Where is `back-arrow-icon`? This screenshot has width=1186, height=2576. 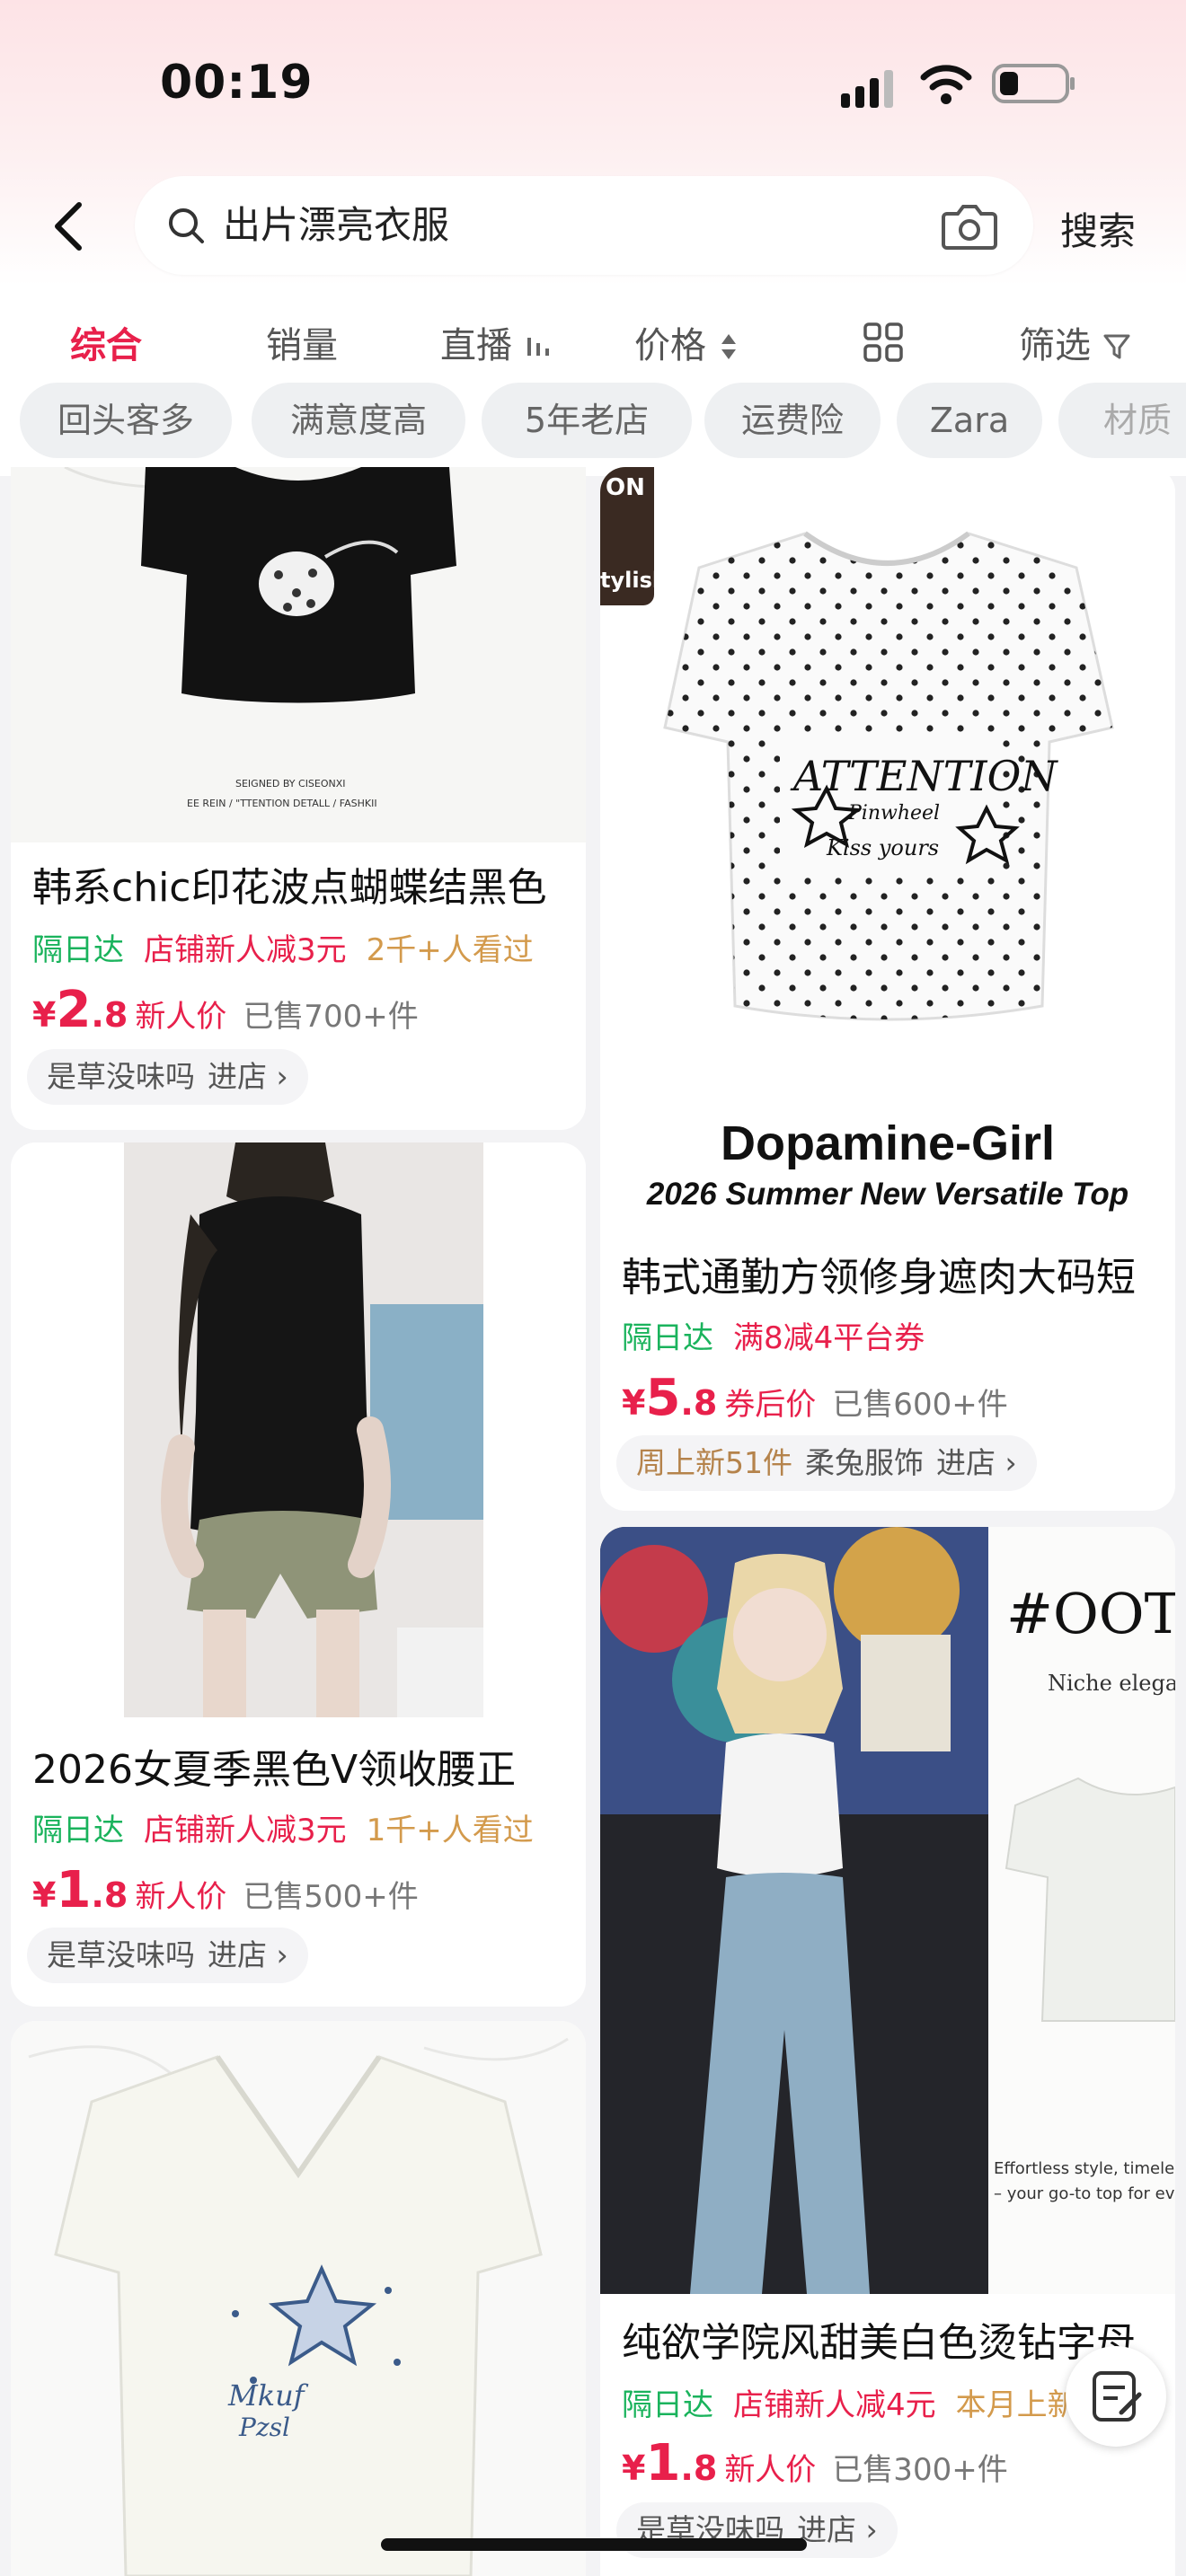 back-arrow-icon is located at coordinates (69, 226).